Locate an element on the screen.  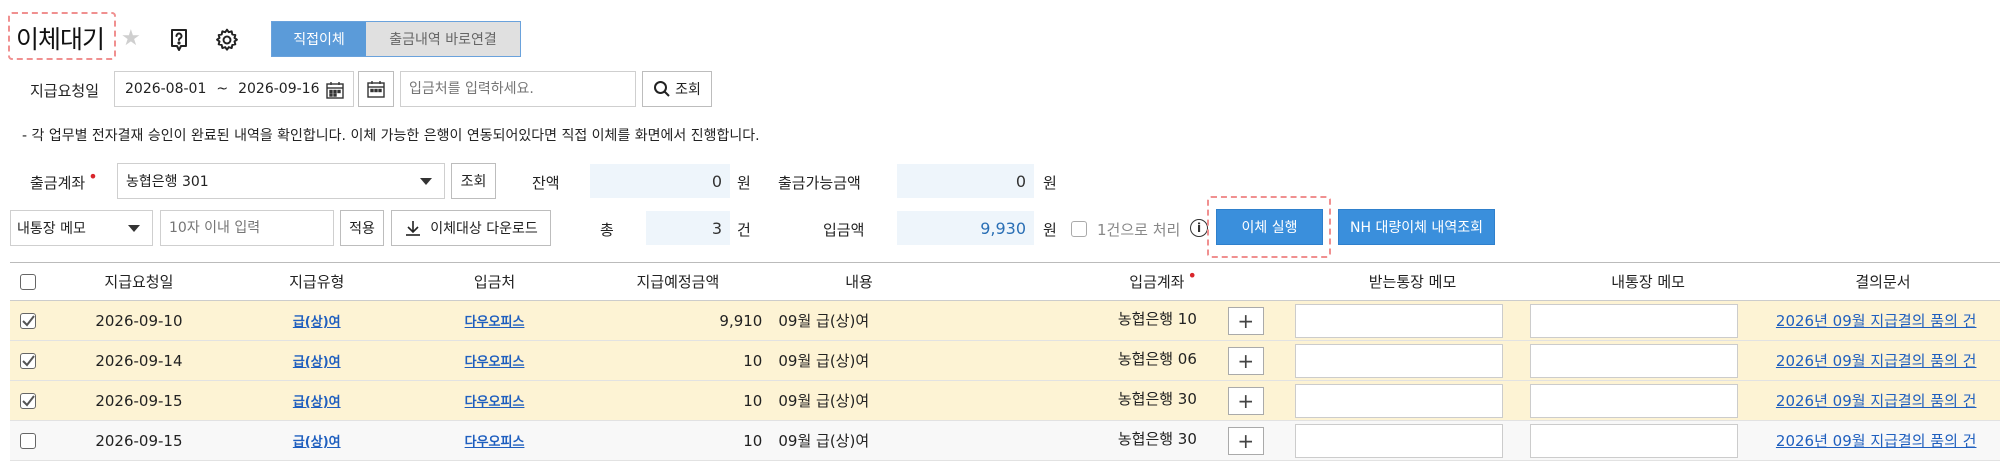
col-header-account-spacer is located at coordinates (1245, 281).